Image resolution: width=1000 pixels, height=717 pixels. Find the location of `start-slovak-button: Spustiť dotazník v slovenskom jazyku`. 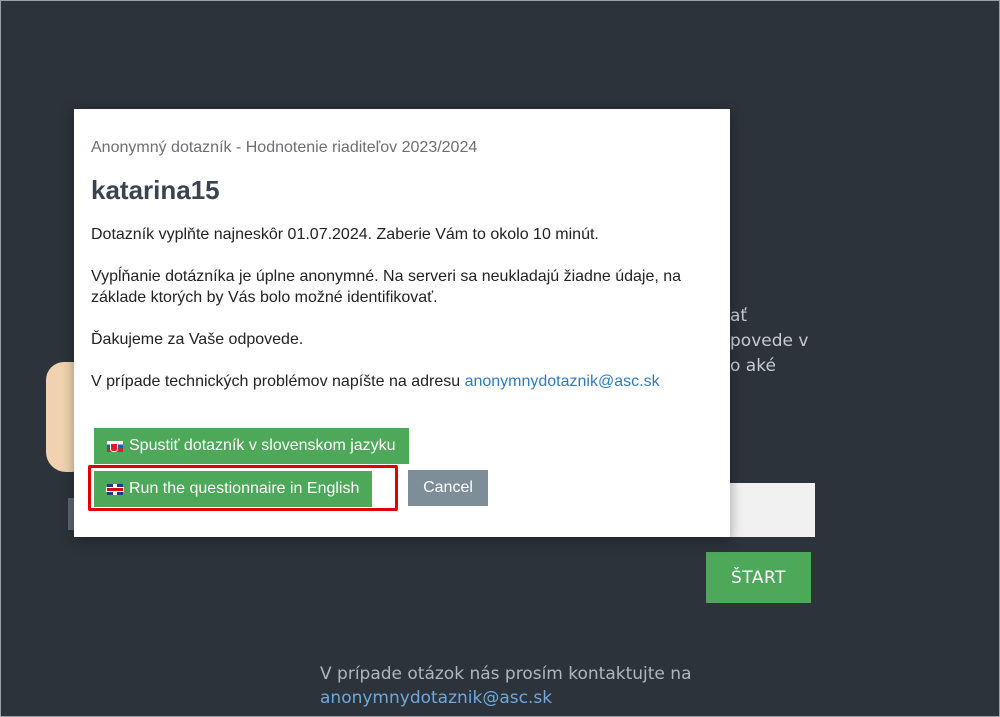

start-slovak-button: Spustiť dotazník v slovenskom jazyku is located at coordinates (251, 446).